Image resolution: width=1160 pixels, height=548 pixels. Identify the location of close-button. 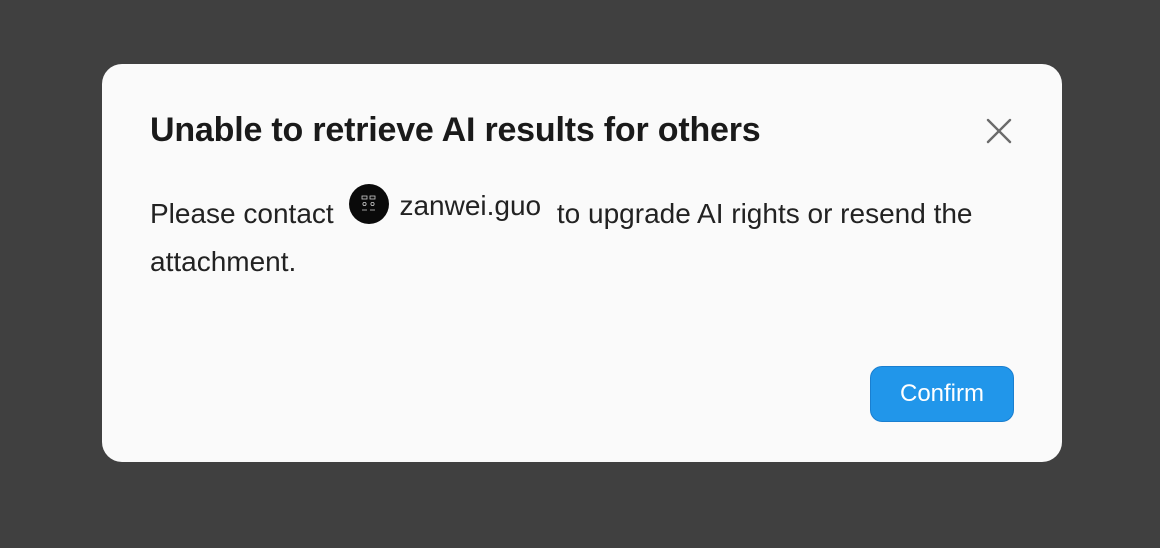
(999, 131).